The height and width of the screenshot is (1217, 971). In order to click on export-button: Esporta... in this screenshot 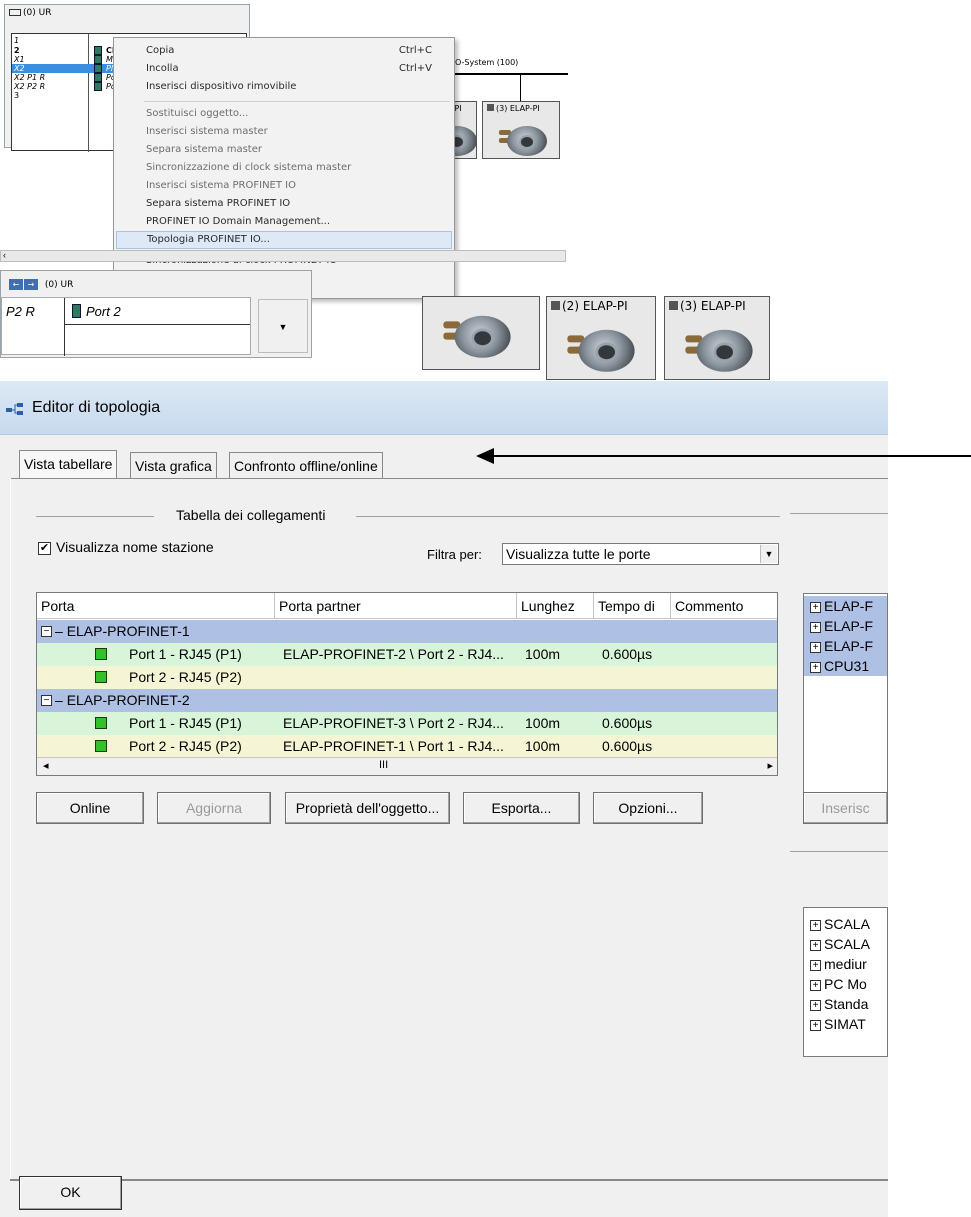, I will do `click(521, 808)`.